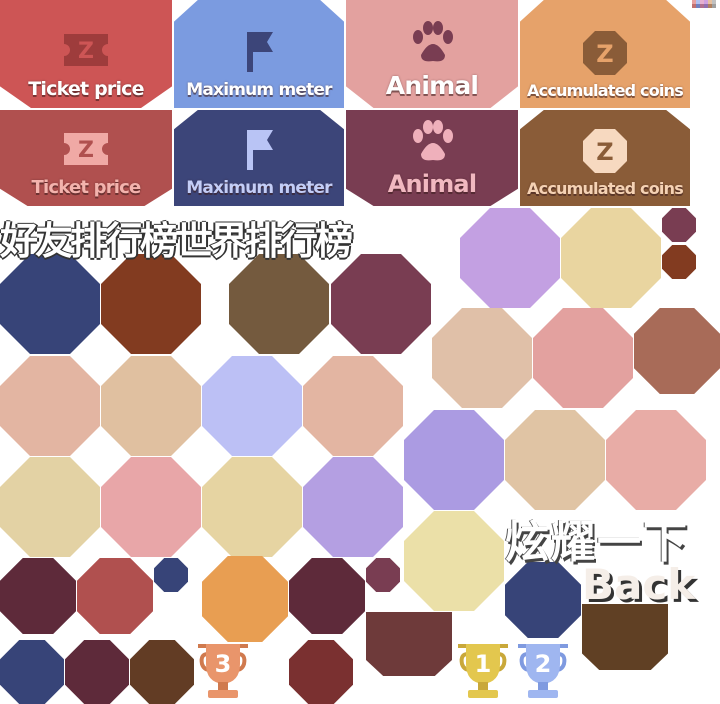  Describe the element at coordinates (432, 184) in the screenshot. I see `animal-label-pressed: Animal` at that location.